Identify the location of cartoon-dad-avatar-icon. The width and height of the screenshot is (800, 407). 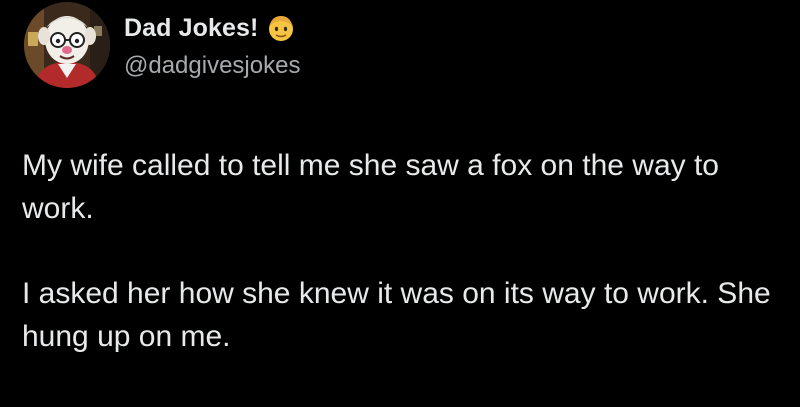
(67, 45).